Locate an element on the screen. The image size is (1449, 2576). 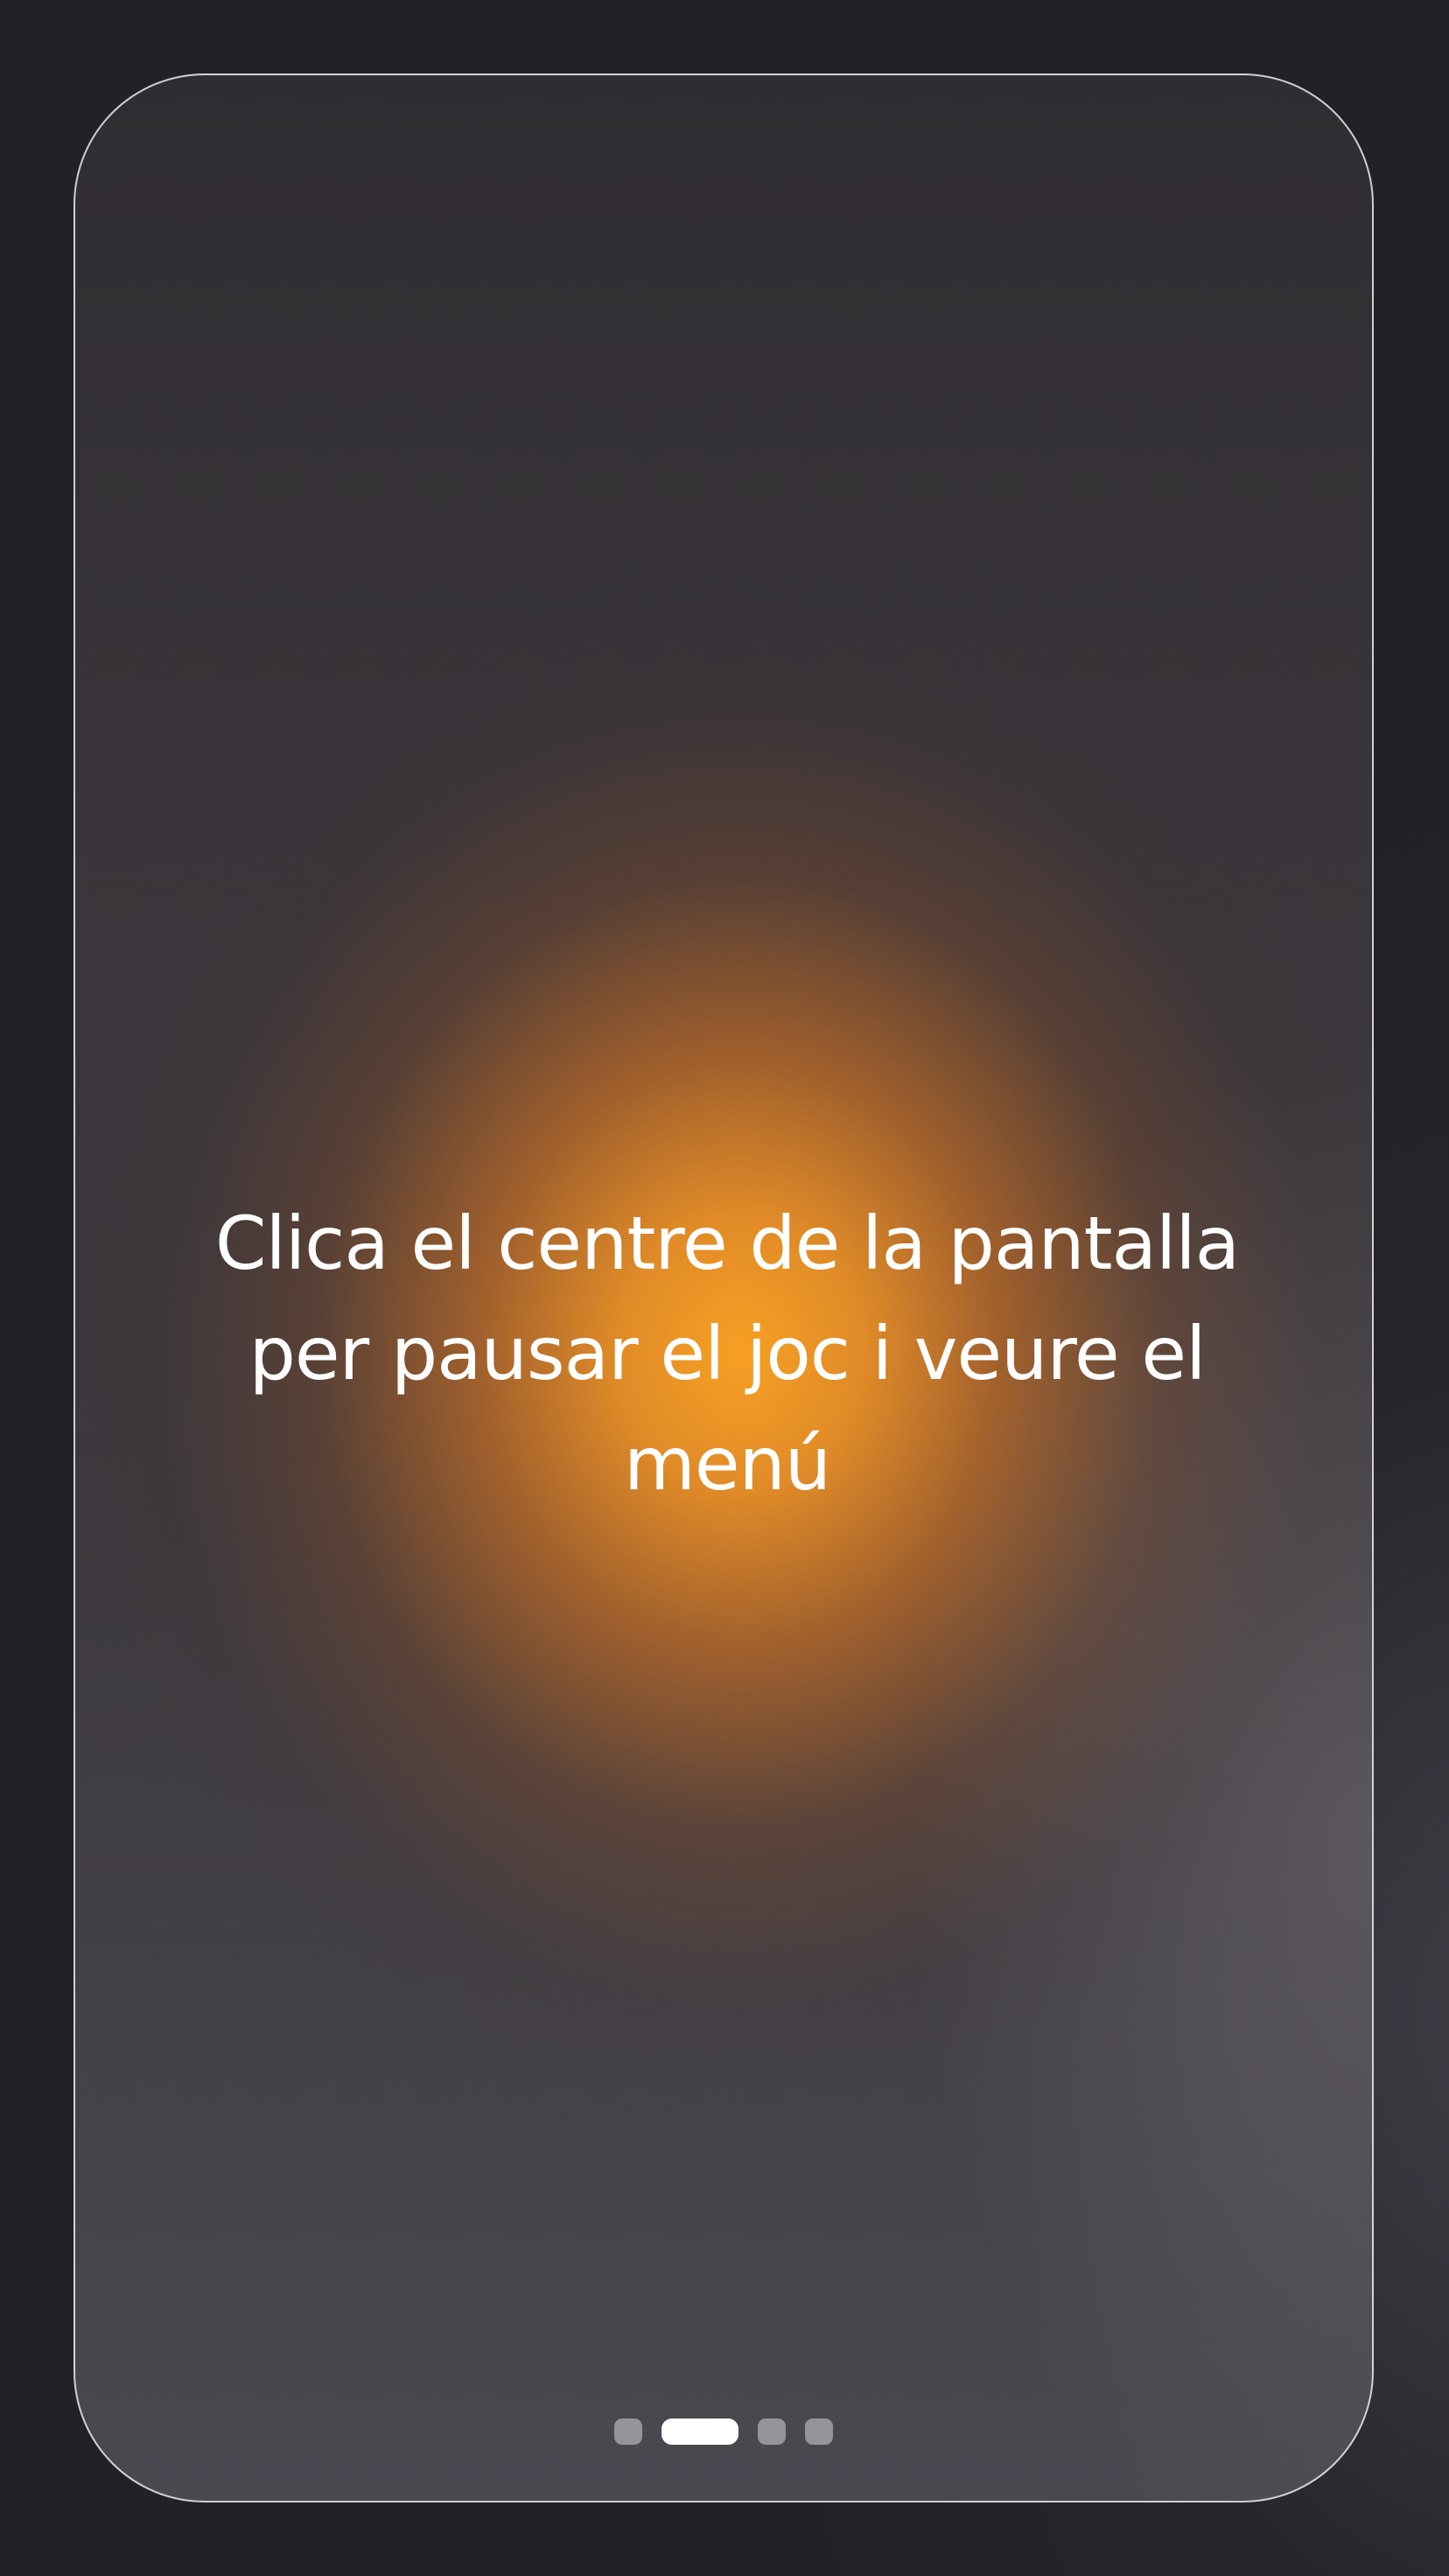
page-dot-2-active is located at coordinates (700, 2431).